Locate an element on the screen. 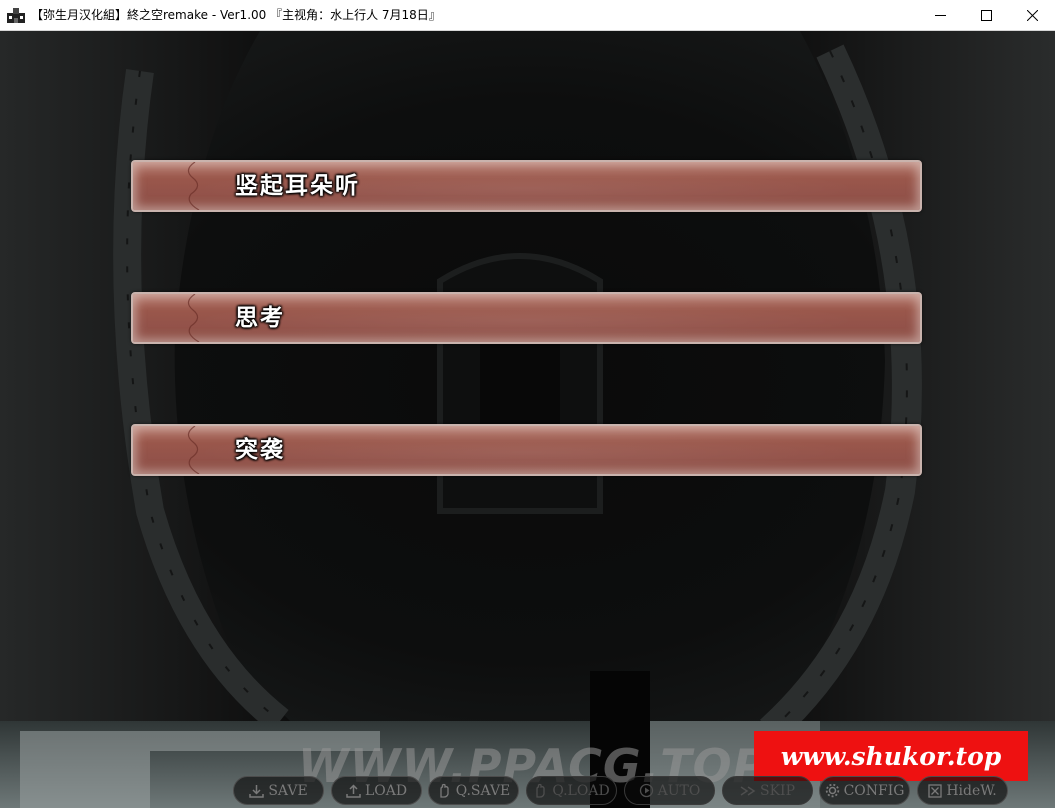 The height and width of the screenshot is (808, 1055). config-button: CONFIG is located at coordinates (864, 790).